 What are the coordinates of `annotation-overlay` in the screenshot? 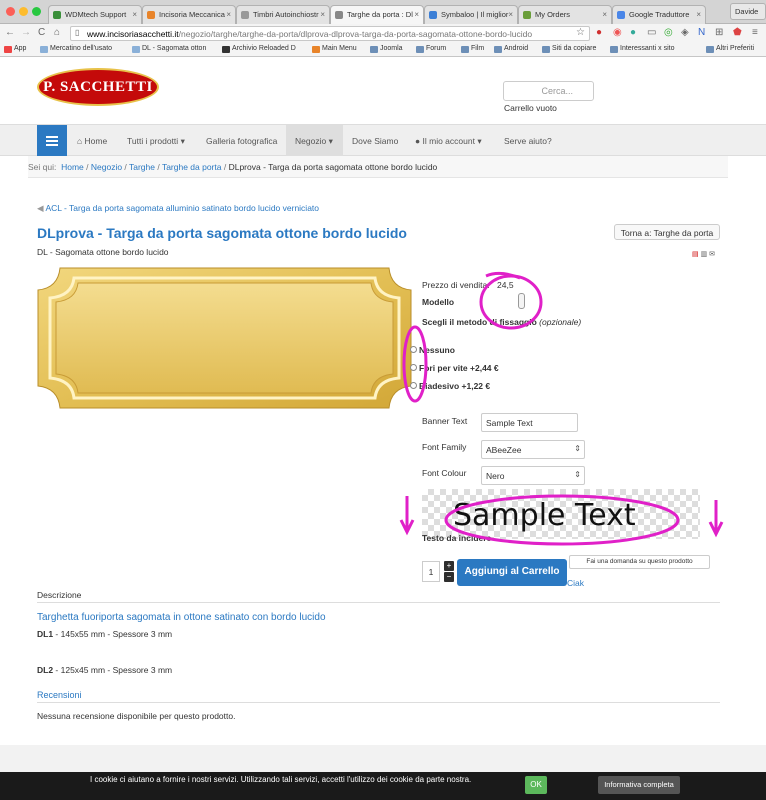 It's located at (561, 408).